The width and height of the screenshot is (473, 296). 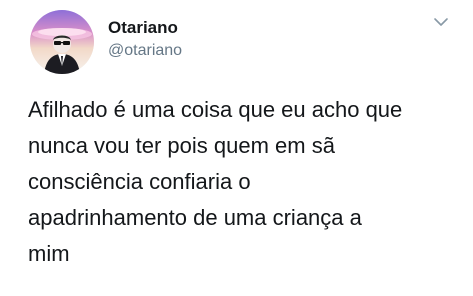 I want to click on display-name: Otariano, so click(x=143, y=28).